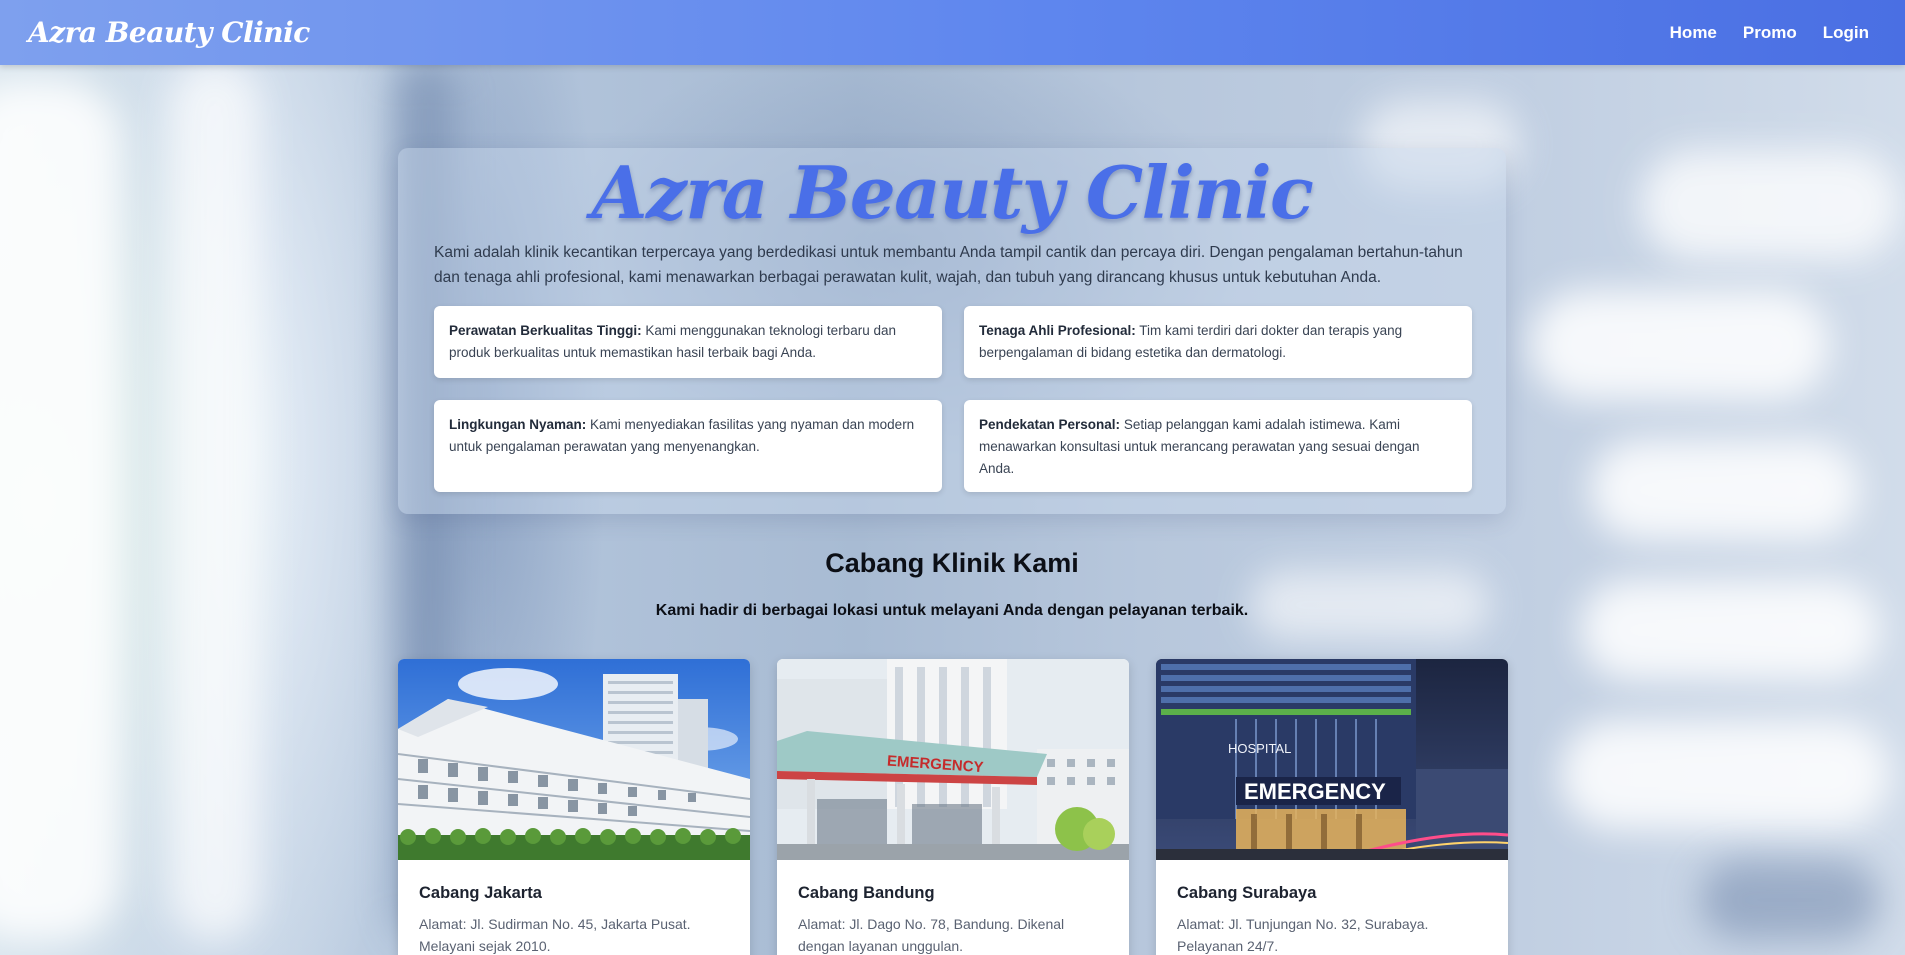  What do you see at coordinates (952, 32) in the screenshot?
I see `top-navbar: Azra Beauty Clinic Home Promo Login` at bounding box center [952, 32].